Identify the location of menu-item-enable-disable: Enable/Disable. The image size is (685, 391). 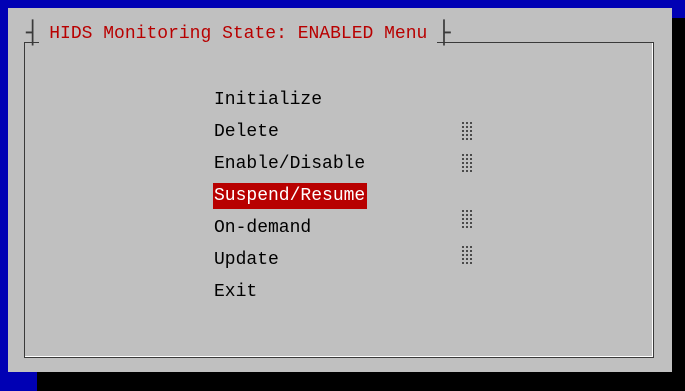
(290, 164).